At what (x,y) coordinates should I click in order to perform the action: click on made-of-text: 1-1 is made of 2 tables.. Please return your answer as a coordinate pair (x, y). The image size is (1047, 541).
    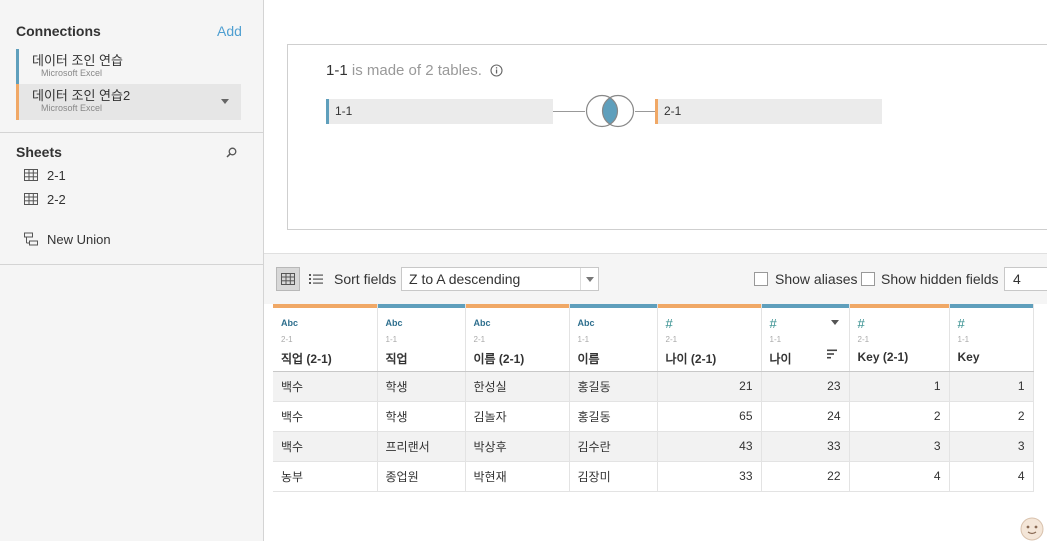
    Looking at the image, I should click on (414, 70).